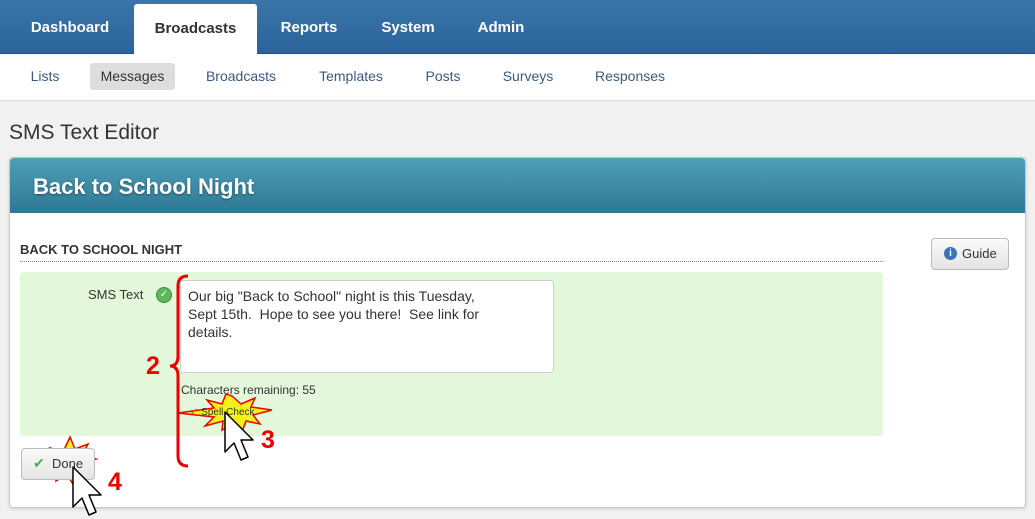  Describe the element at coordinates (84, 132) in the screenshot. I see `page-title: SMS Text Editor` at that location.